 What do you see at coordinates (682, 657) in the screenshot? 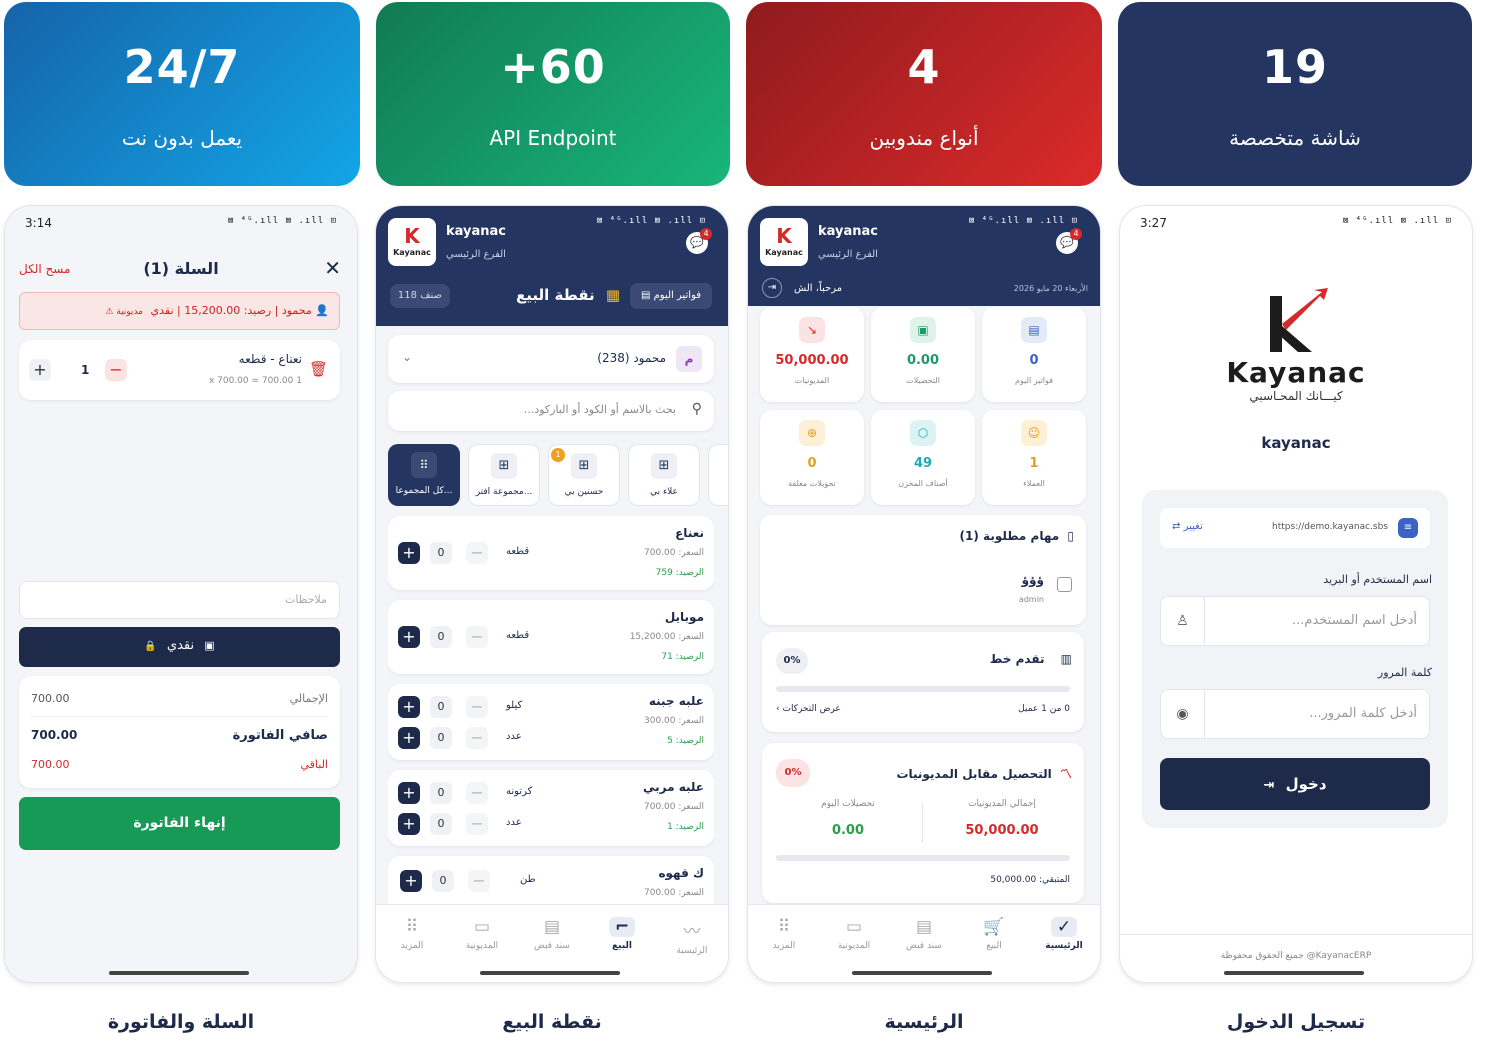
I see `product-stock: الرصيد: 71` at bounding box center [682, 657].